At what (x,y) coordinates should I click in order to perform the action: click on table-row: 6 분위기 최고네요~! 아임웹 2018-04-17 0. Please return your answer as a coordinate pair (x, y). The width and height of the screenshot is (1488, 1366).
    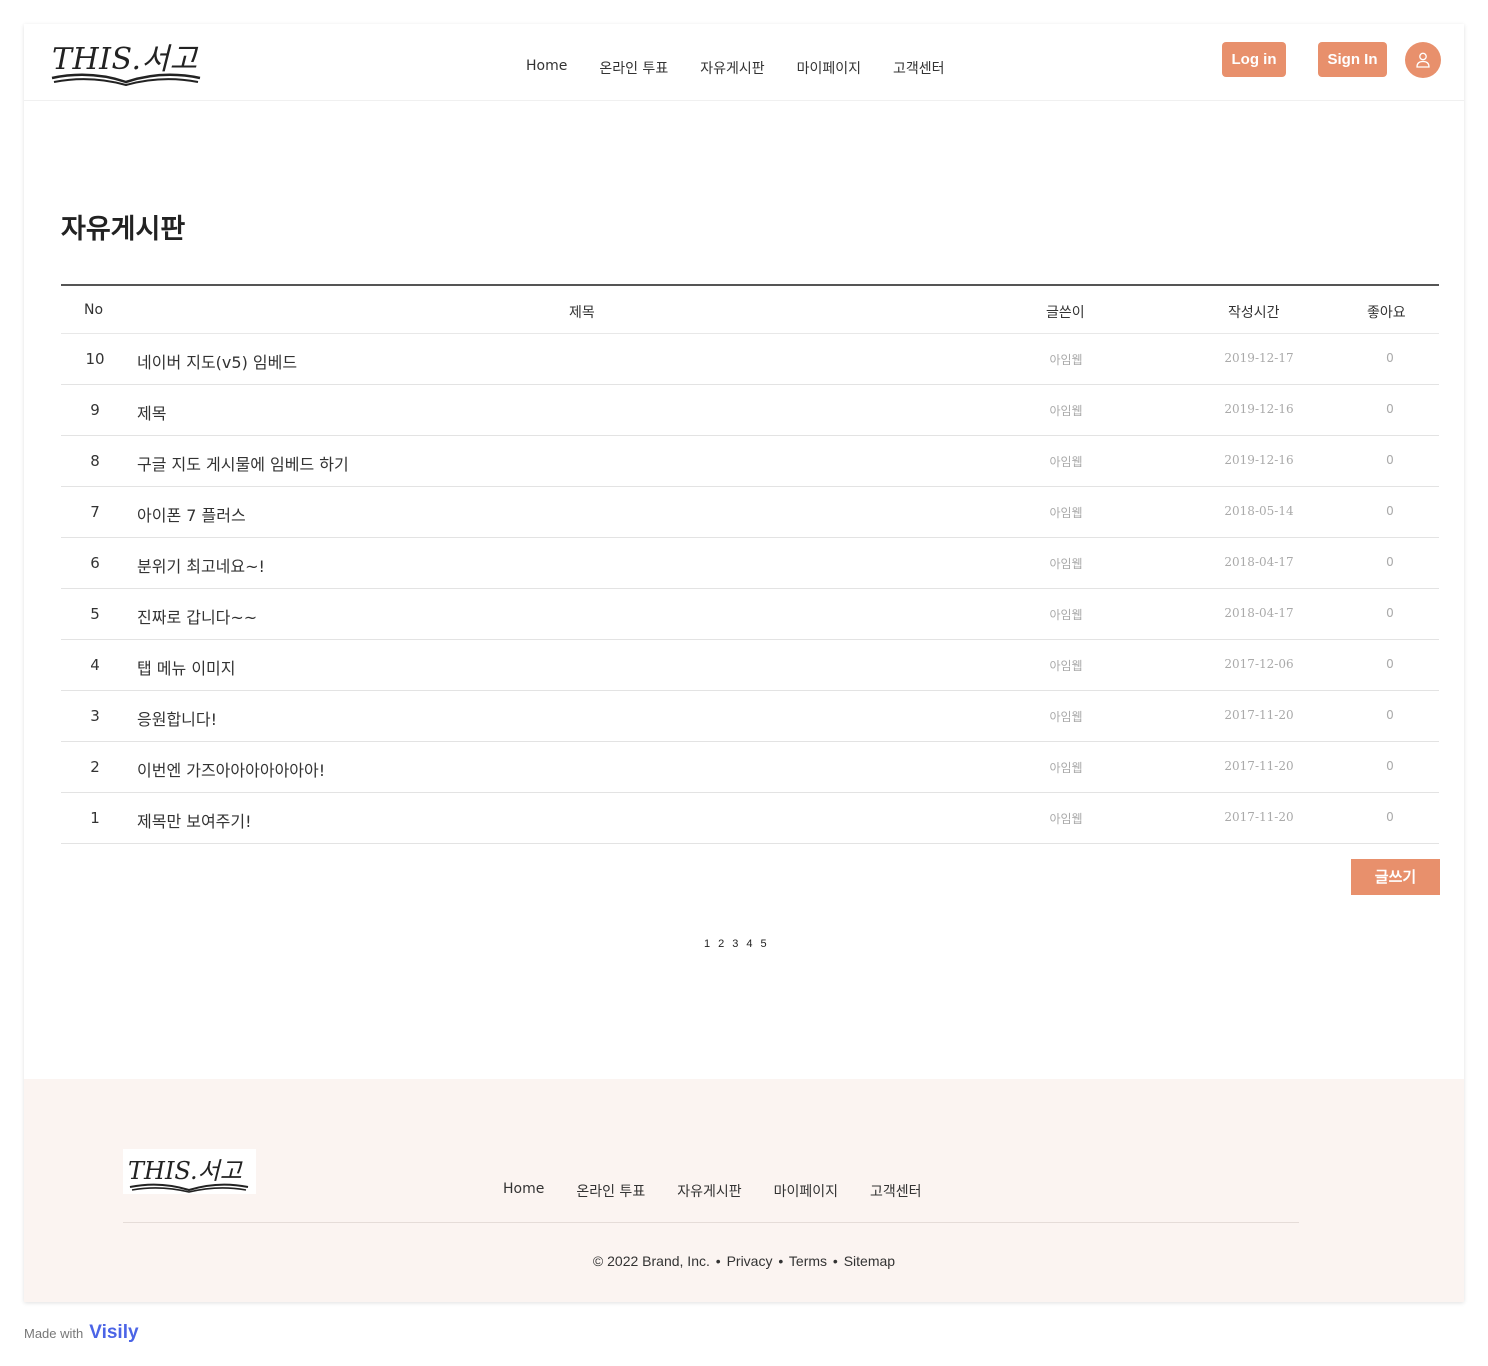
    Looking at the image, I should click on (750, 563).